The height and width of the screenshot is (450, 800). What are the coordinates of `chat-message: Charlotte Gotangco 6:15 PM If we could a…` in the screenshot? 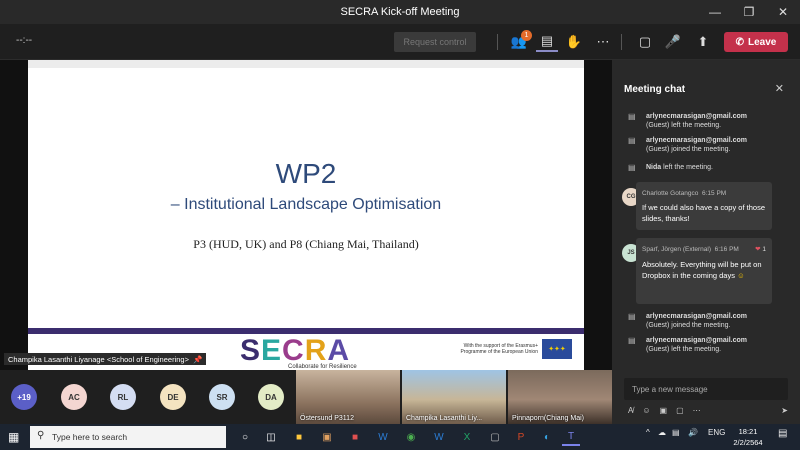 It's located at (704, 206).